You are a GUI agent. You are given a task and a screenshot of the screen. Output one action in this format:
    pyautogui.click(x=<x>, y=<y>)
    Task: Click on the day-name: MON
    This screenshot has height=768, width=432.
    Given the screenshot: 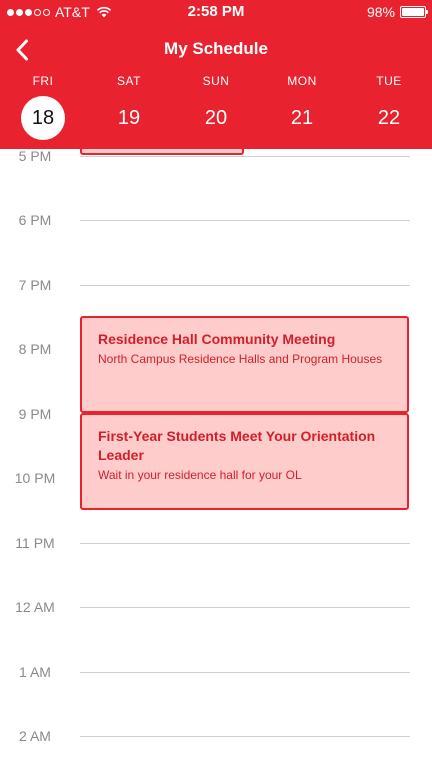 What is the action you would take?
    pyautogui.click(x=302, y=81)
    